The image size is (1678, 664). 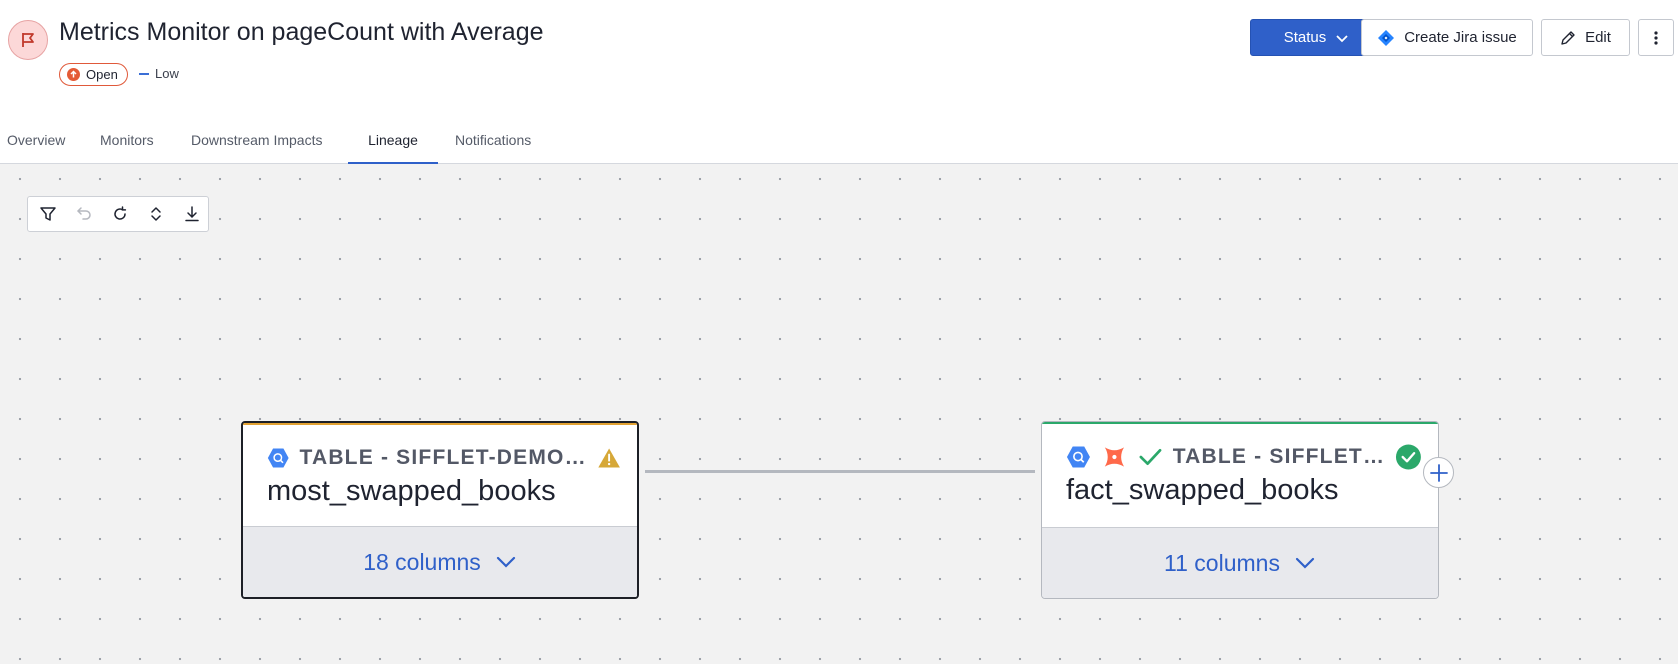 What do you see at coordinates (1305, 37) in the screenshot?
I see `status-button-label: Status` at bounding box center [1305, 37].